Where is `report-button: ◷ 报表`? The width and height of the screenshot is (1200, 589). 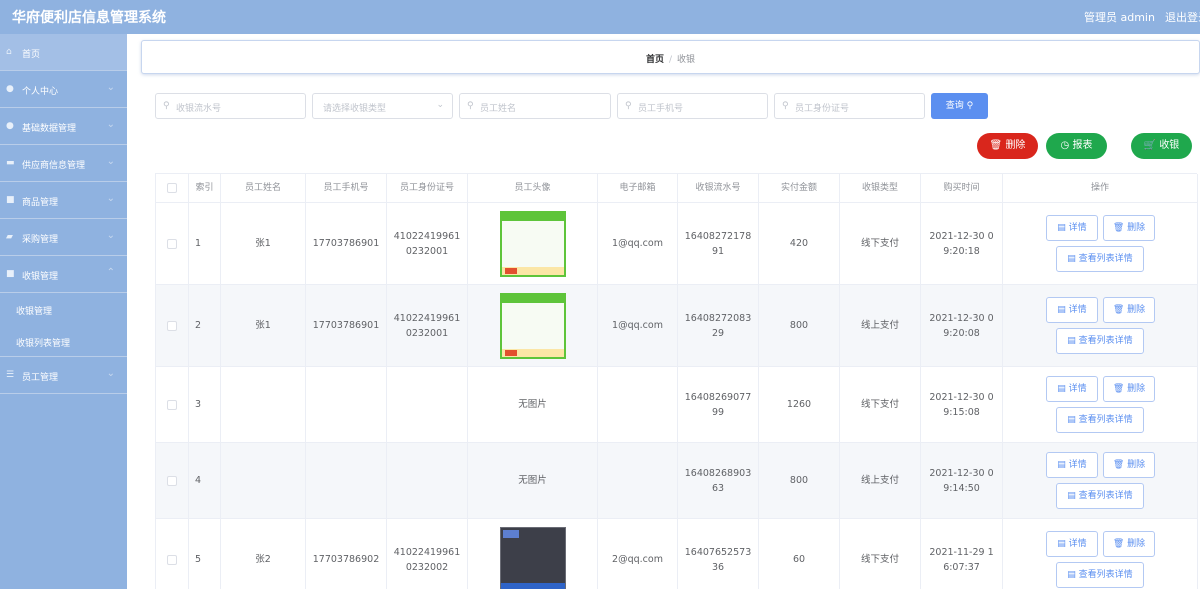
report-button: ◷ 报表 is located at coordinates (1076, 146).